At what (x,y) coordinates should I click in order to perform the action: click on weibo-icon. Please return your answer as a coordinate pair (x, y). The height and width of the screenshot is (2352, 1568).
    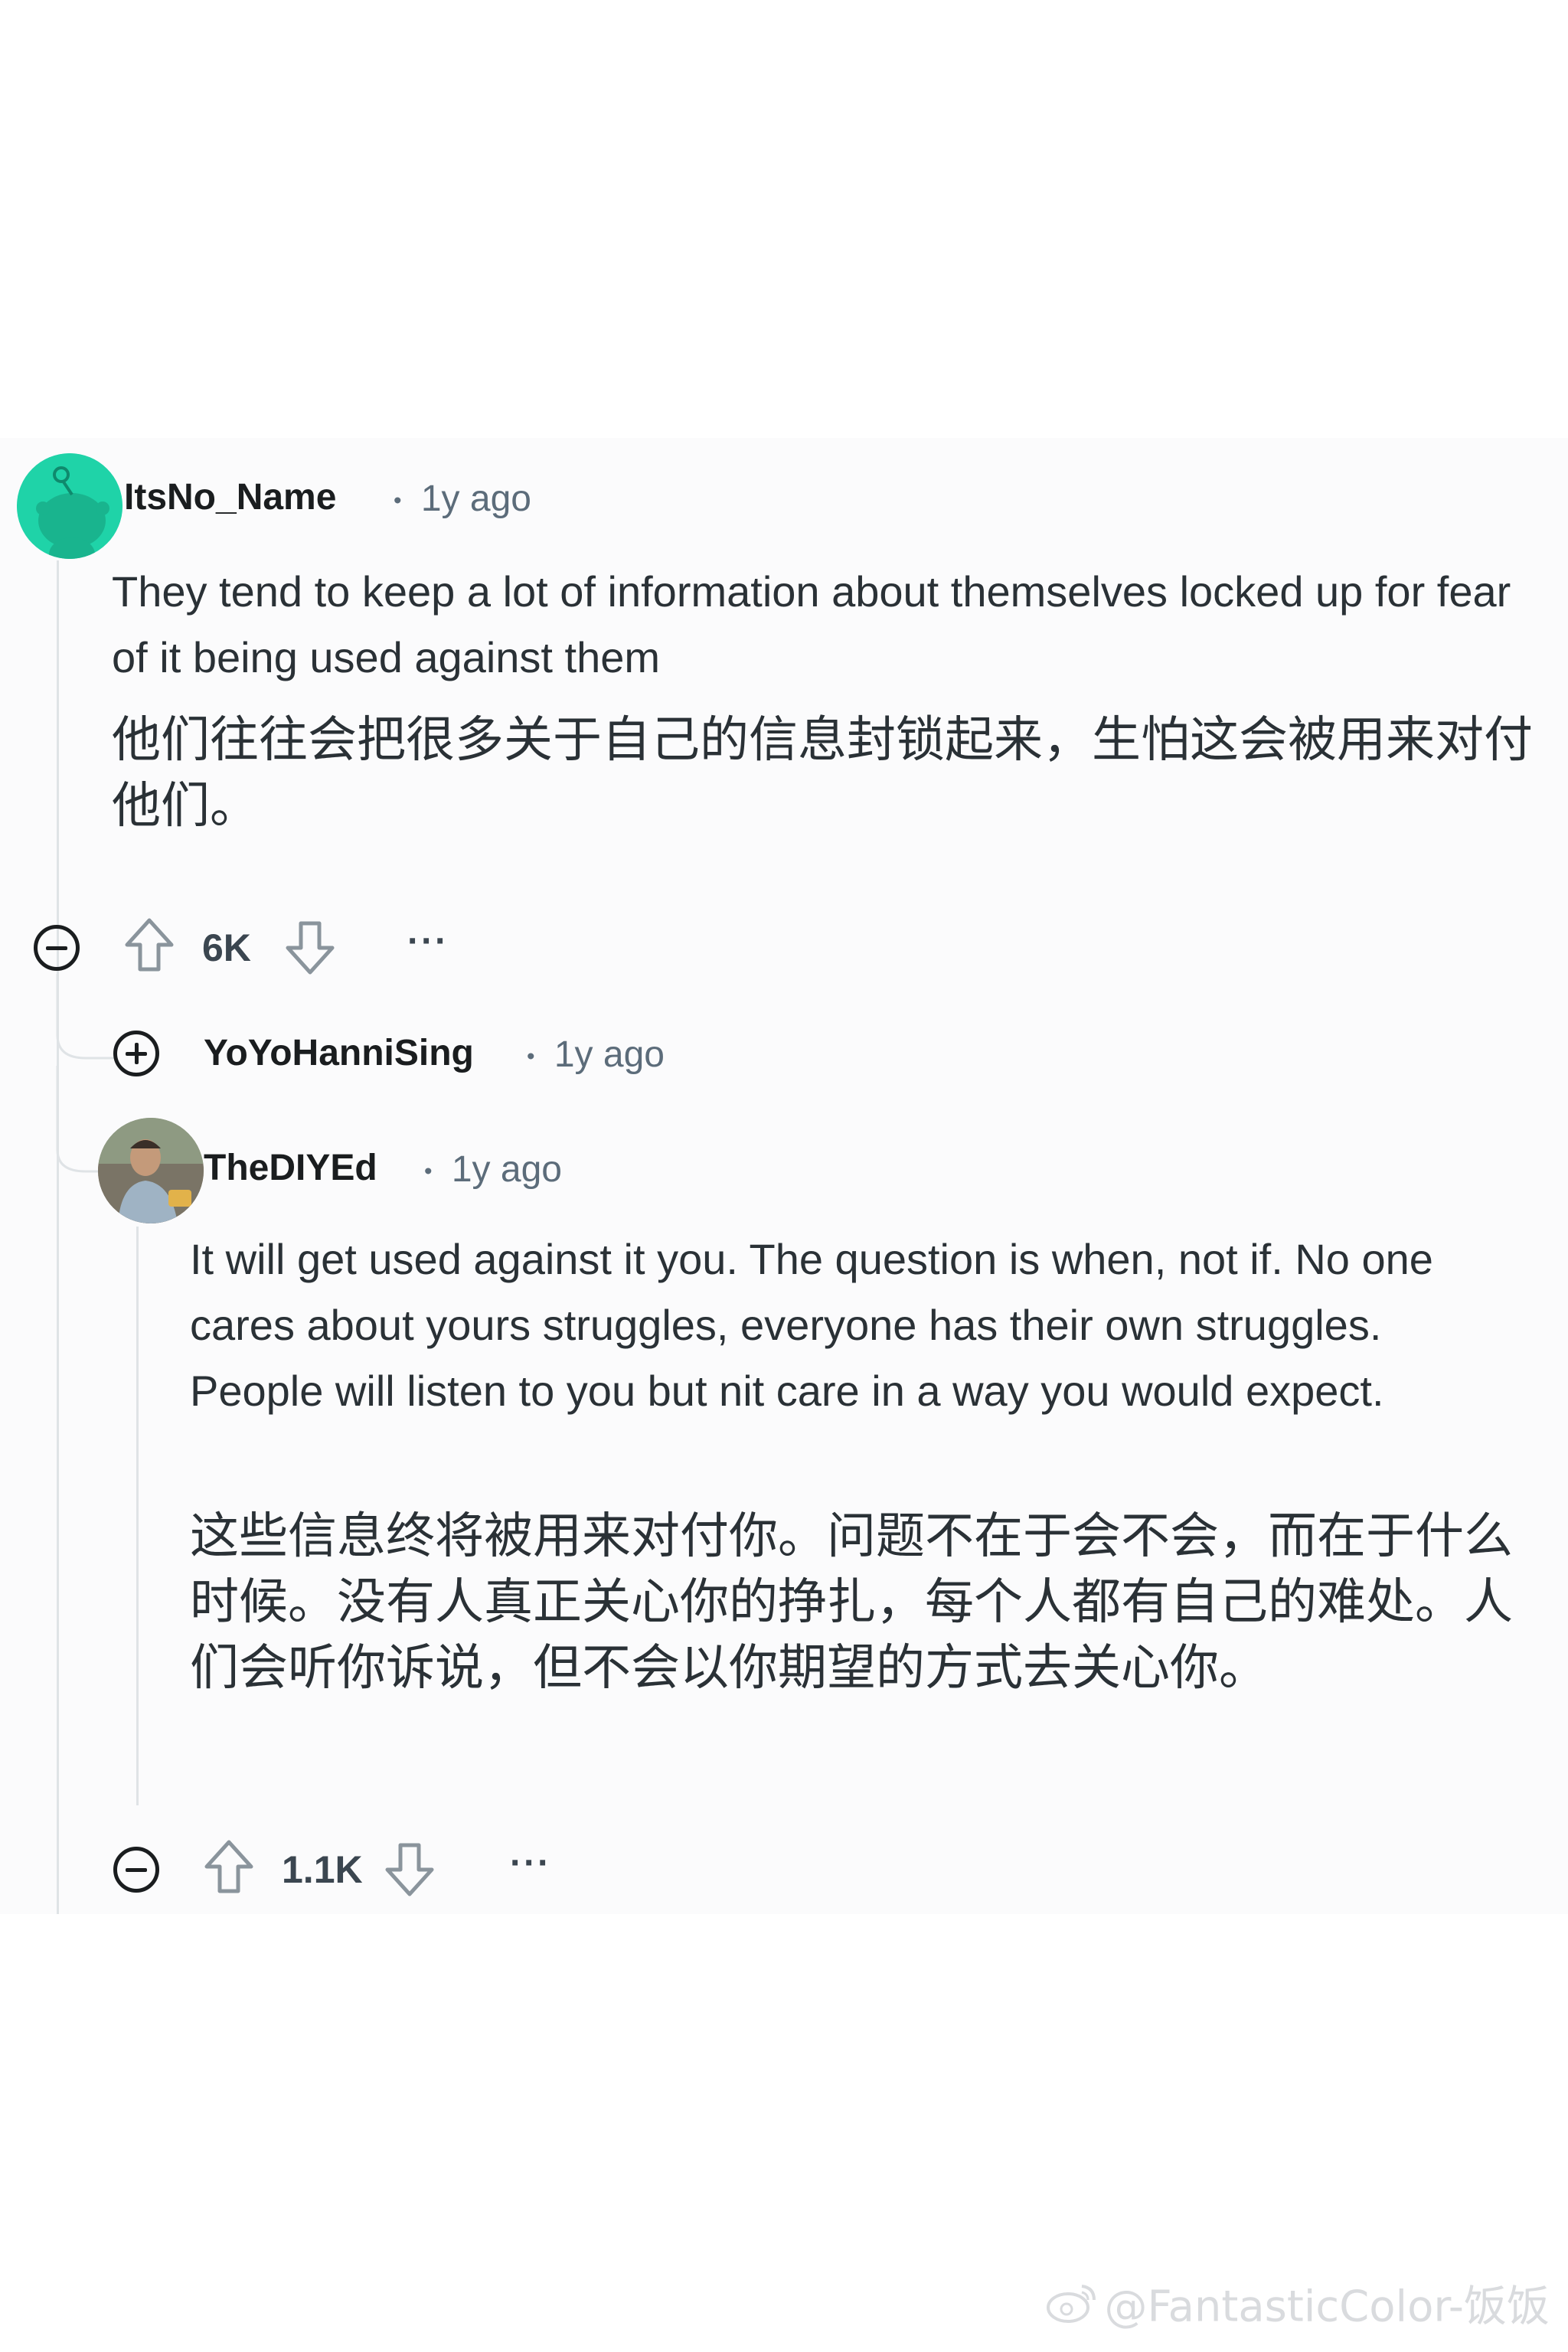
    Looking at the image, I should click on (1072, 2309).